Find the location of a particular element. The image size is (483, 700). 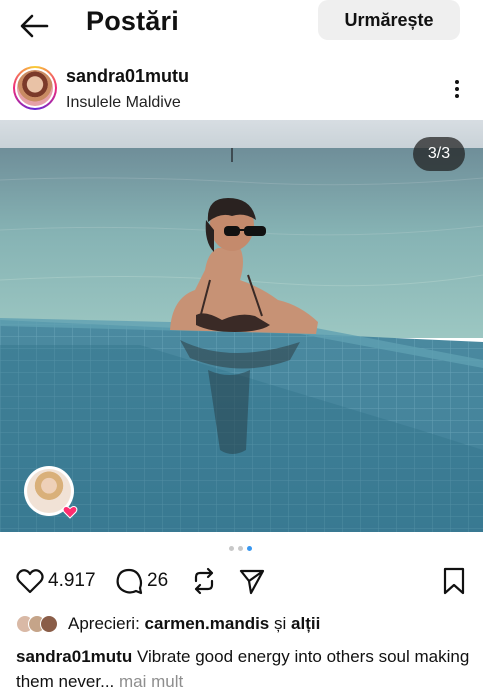

back-button is located at coordinates (34, 26).